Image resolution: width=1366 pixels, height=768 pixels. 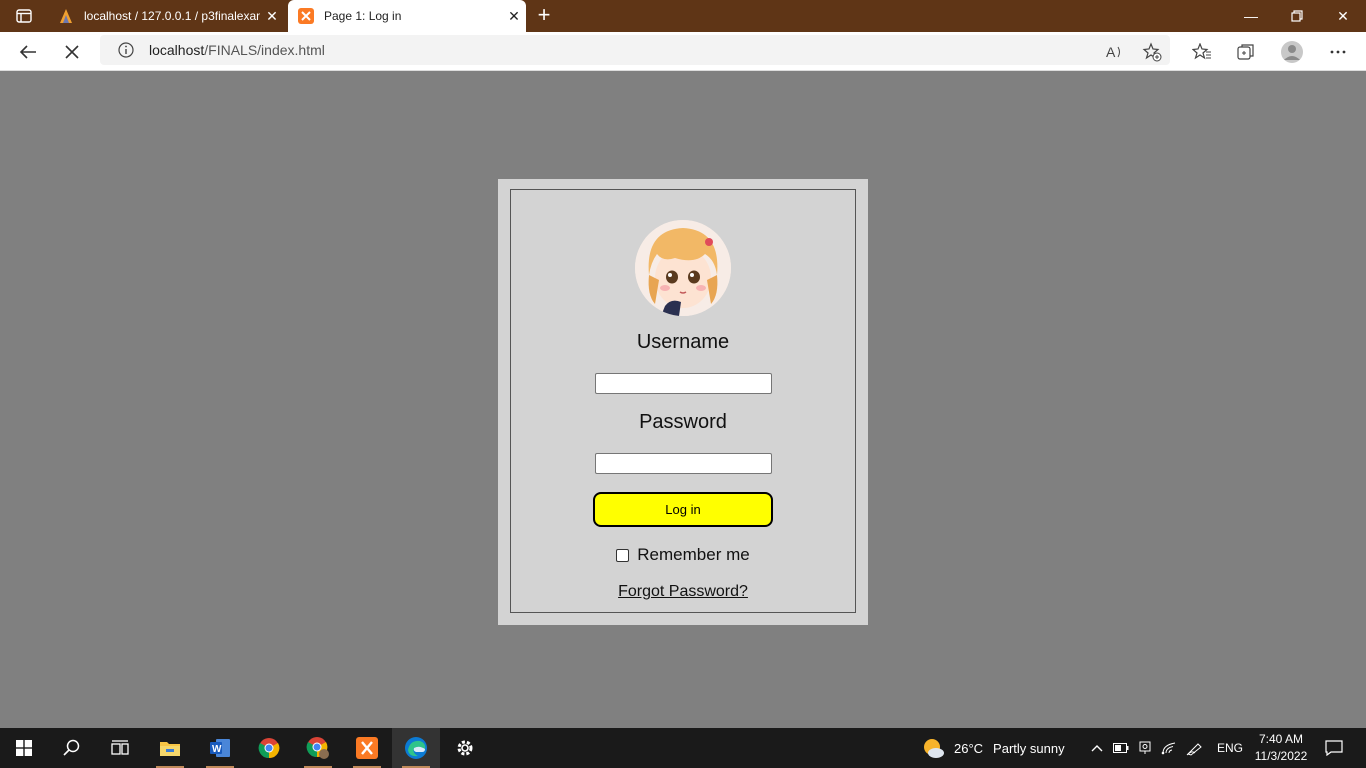 I want to click on svg-text: A, so click(x=1111, y=52).